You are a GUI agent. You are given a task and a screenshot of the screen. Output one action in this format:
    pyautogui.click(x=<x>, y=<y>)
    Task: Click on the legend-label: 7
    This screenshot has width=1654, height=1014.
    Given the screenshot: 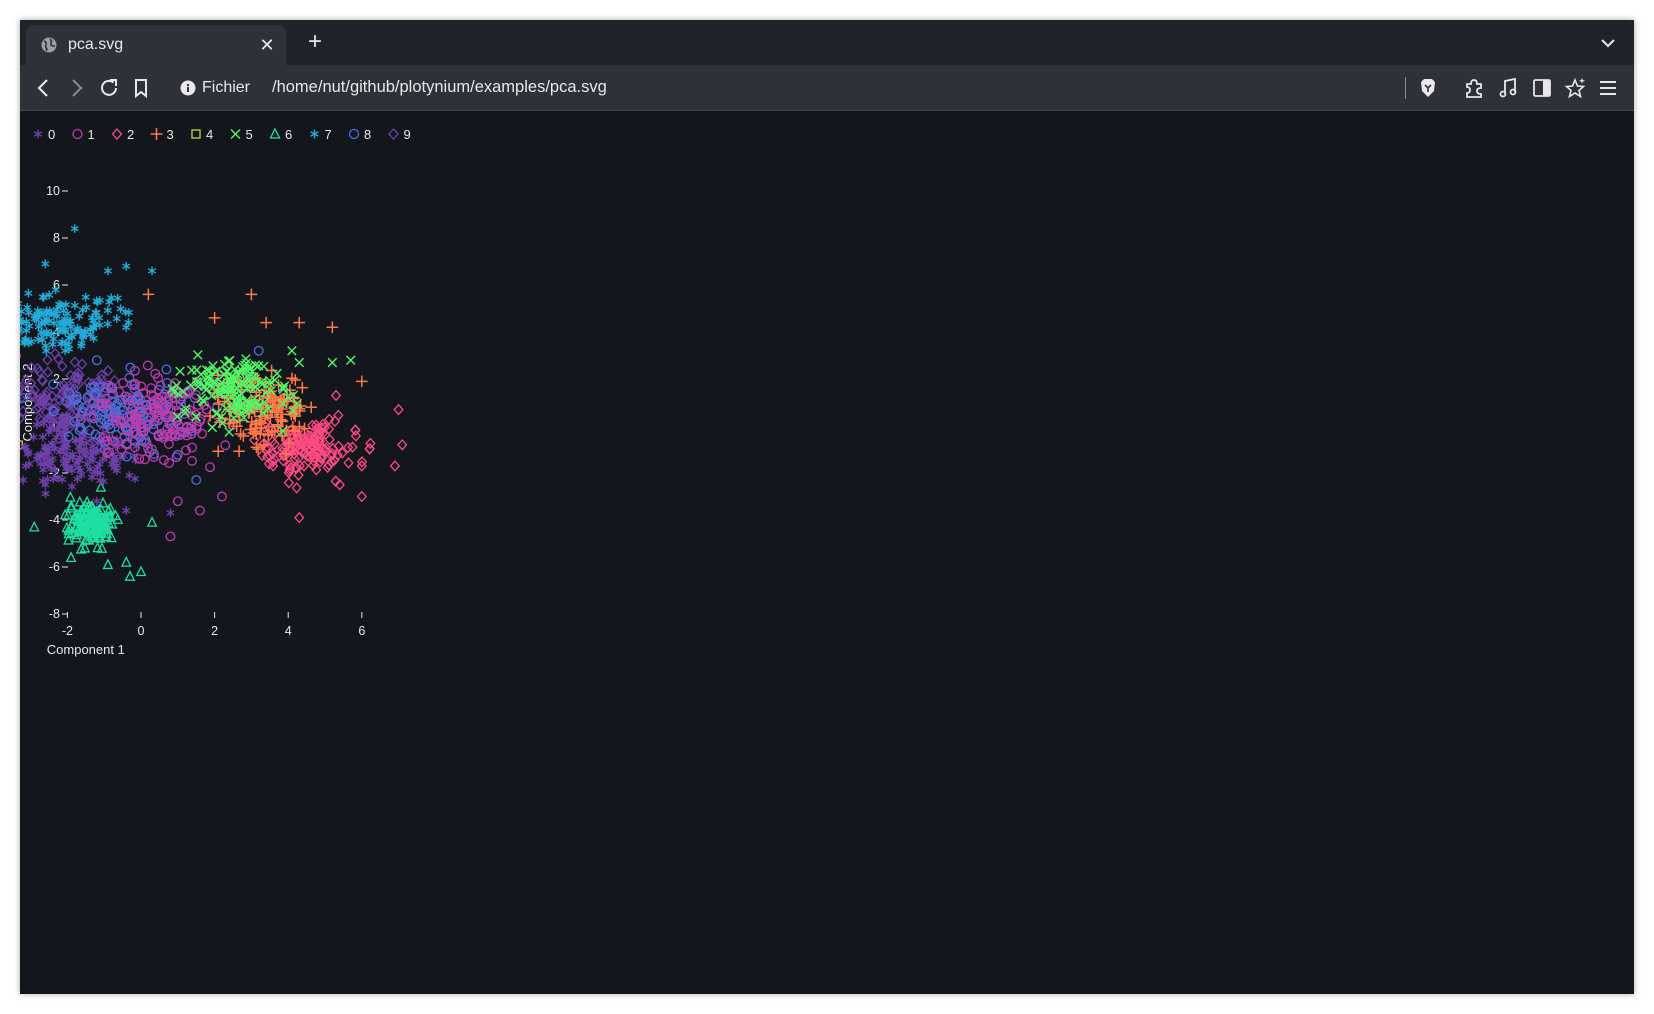 What is the action you would take?
    pyautogui.click(x=328, y=134)
    